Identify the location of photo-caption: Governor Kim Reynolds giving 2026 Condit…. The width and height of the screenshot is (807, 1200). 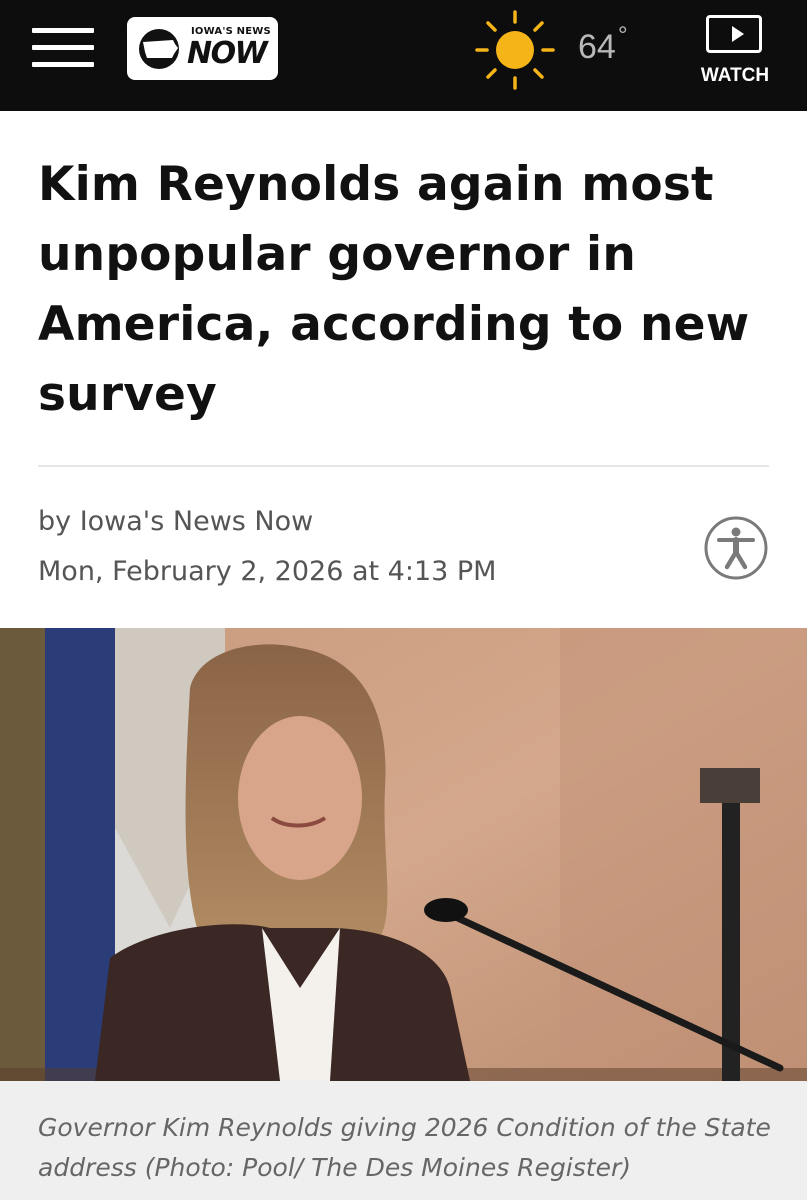
(404, 1147).